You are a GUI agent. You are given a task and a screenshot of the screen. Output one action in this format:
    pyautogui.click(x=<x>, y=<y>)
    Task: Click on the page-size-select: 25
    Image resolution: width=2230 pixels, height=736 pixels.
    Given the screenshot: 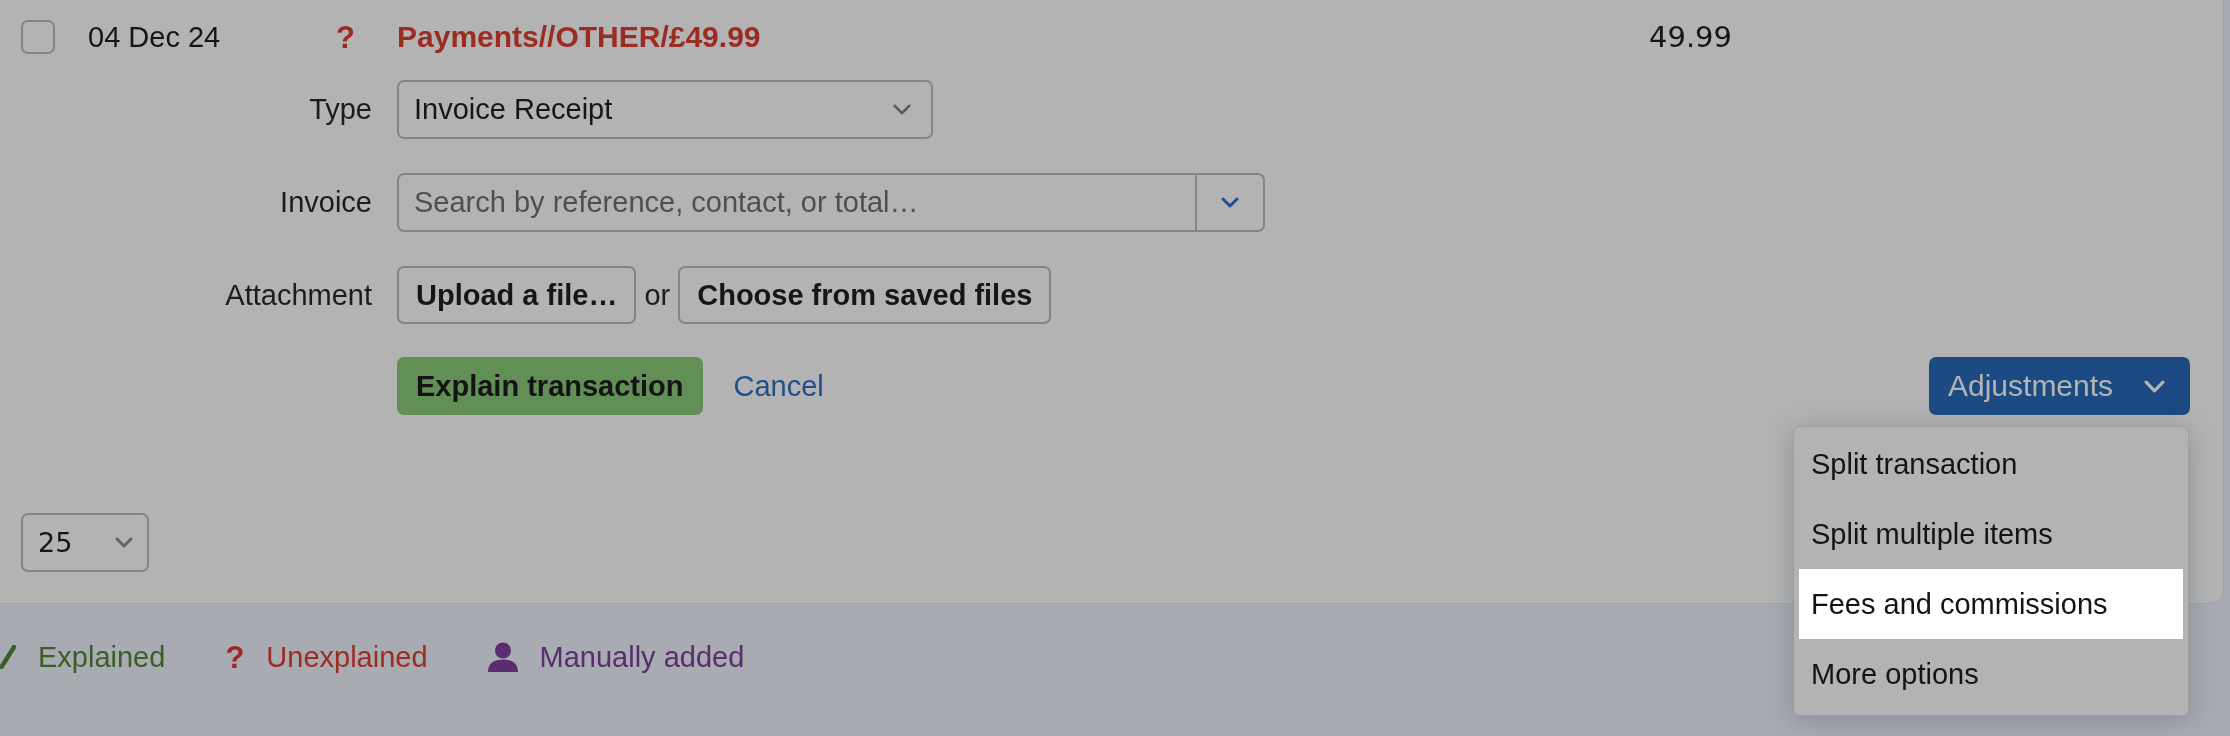 What is the action you would take?
    pyautogui.click(x=85, y=542)
    